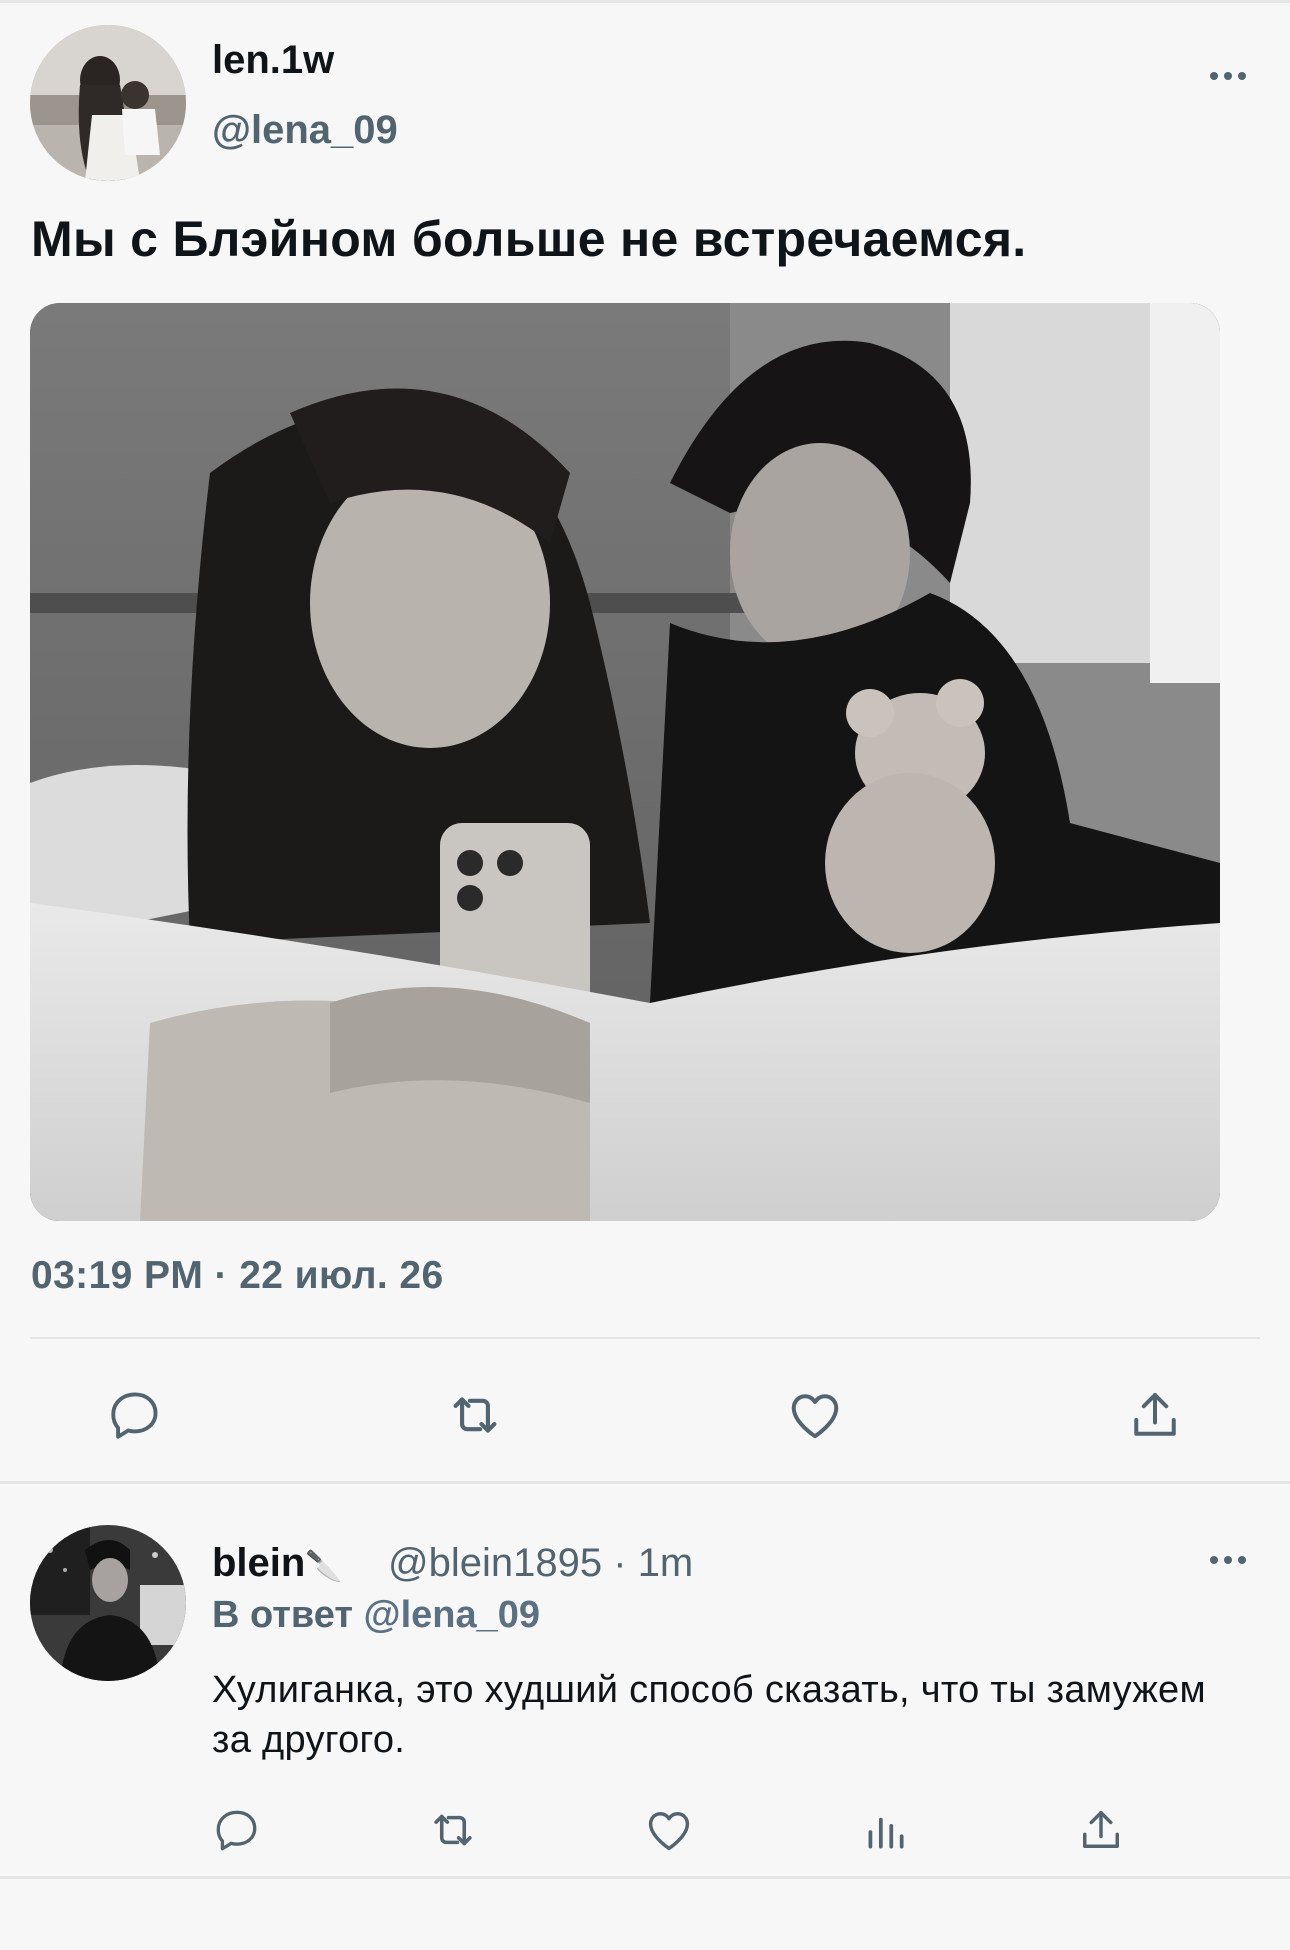 This screenshot has width=1290, height=1950. I want to click on reply-reply-button, so click(237, 1830).